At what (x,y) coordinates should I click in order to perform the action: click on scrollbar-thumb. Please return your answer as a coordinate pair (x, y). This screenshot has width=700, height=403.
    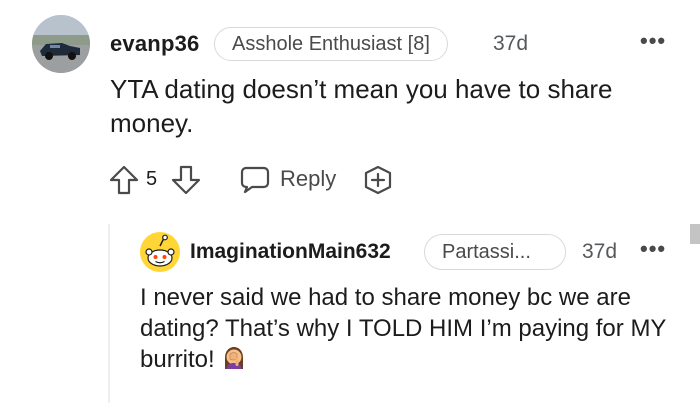
    Looking at the image, I should click on (695, 234).